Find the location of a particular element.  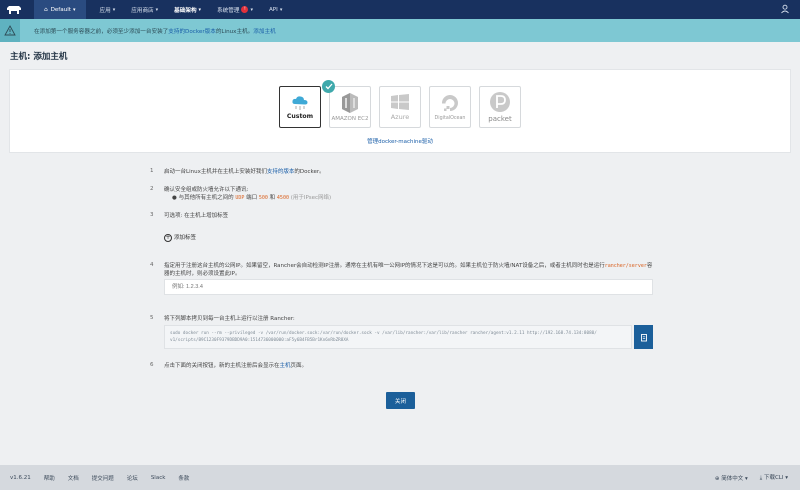

language-label: 简体中文 is located at coordinates (732, 478).